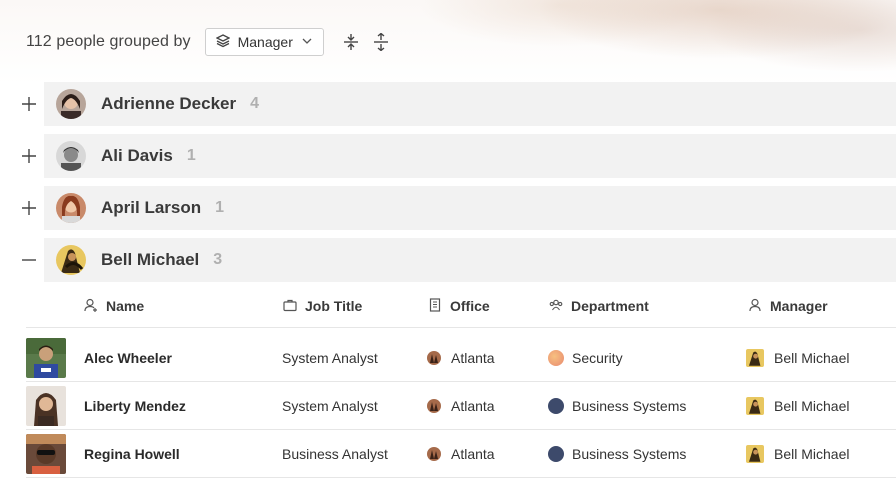 The image size is (896, 504). Describe the element at coordinates (610, 306) in the screenshot. I see `column-header-label: Department` at that location.